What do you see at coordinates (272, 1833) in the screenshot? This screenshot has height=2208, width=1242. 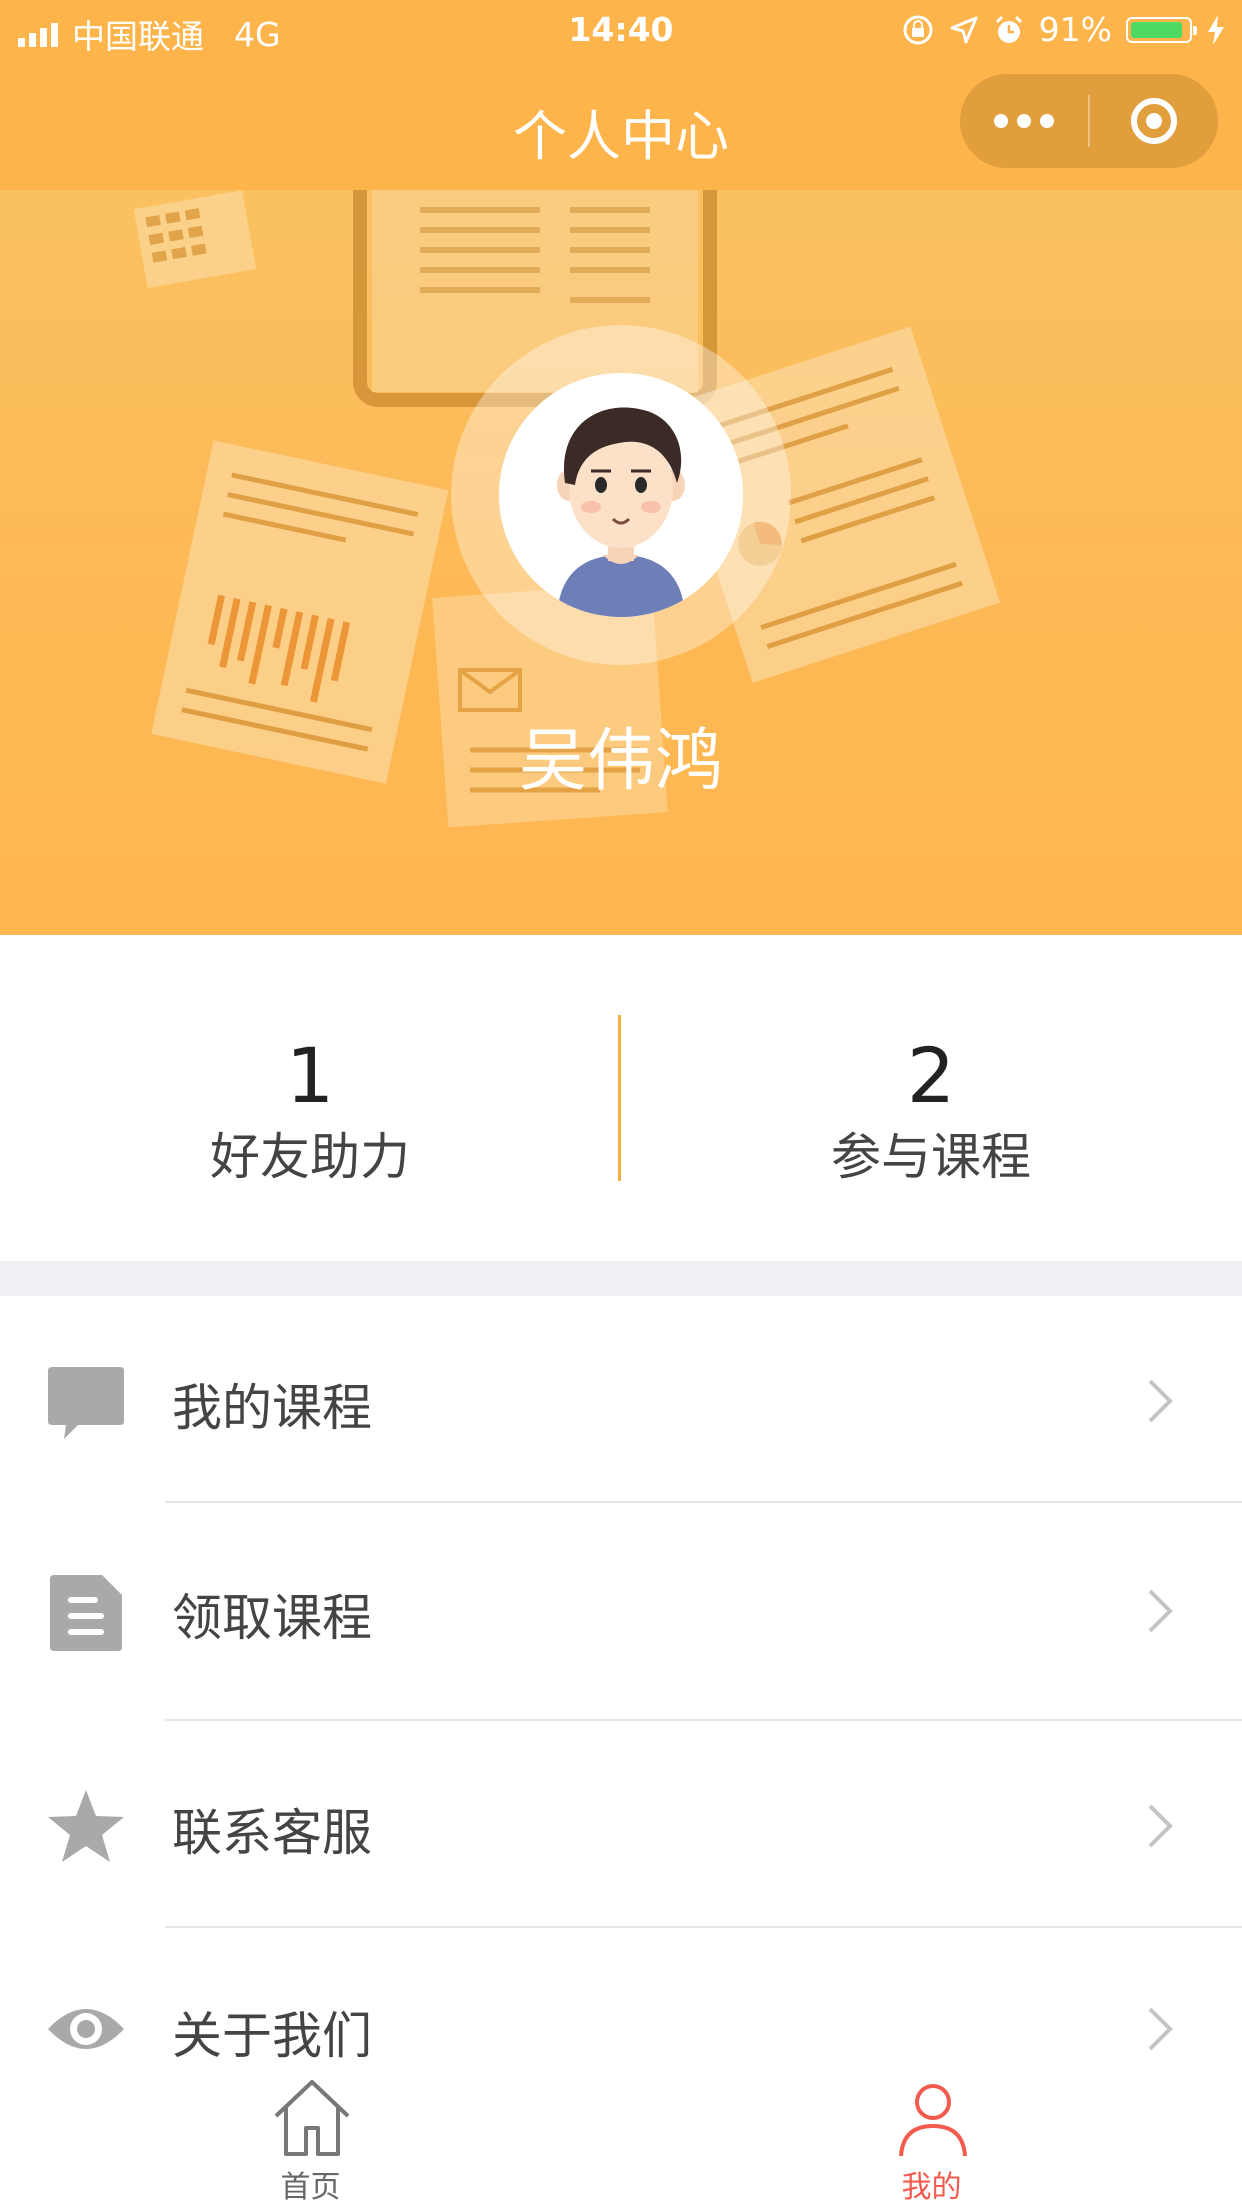 I see `menu-item-label: 联系客服` at bounding box center [272, 1833].